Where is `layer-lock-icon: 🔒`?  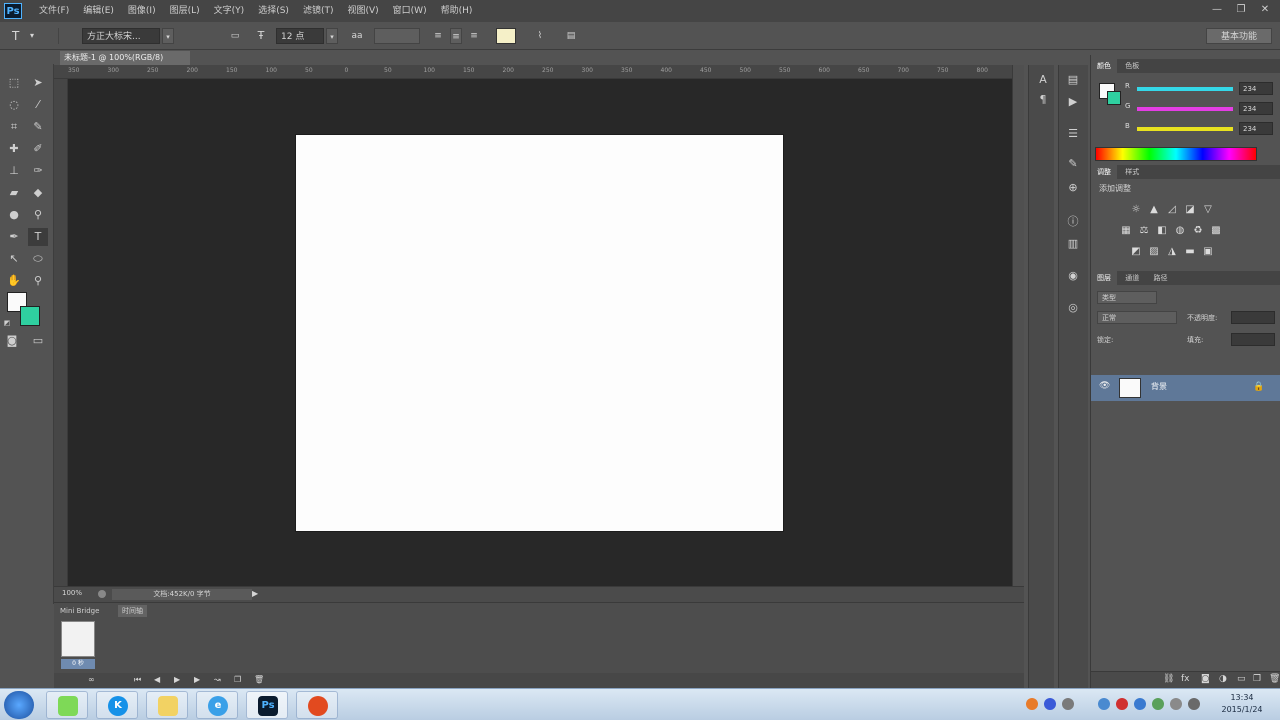 layer-lock-icon: 🔒 is located at coordinates (1258, 387).